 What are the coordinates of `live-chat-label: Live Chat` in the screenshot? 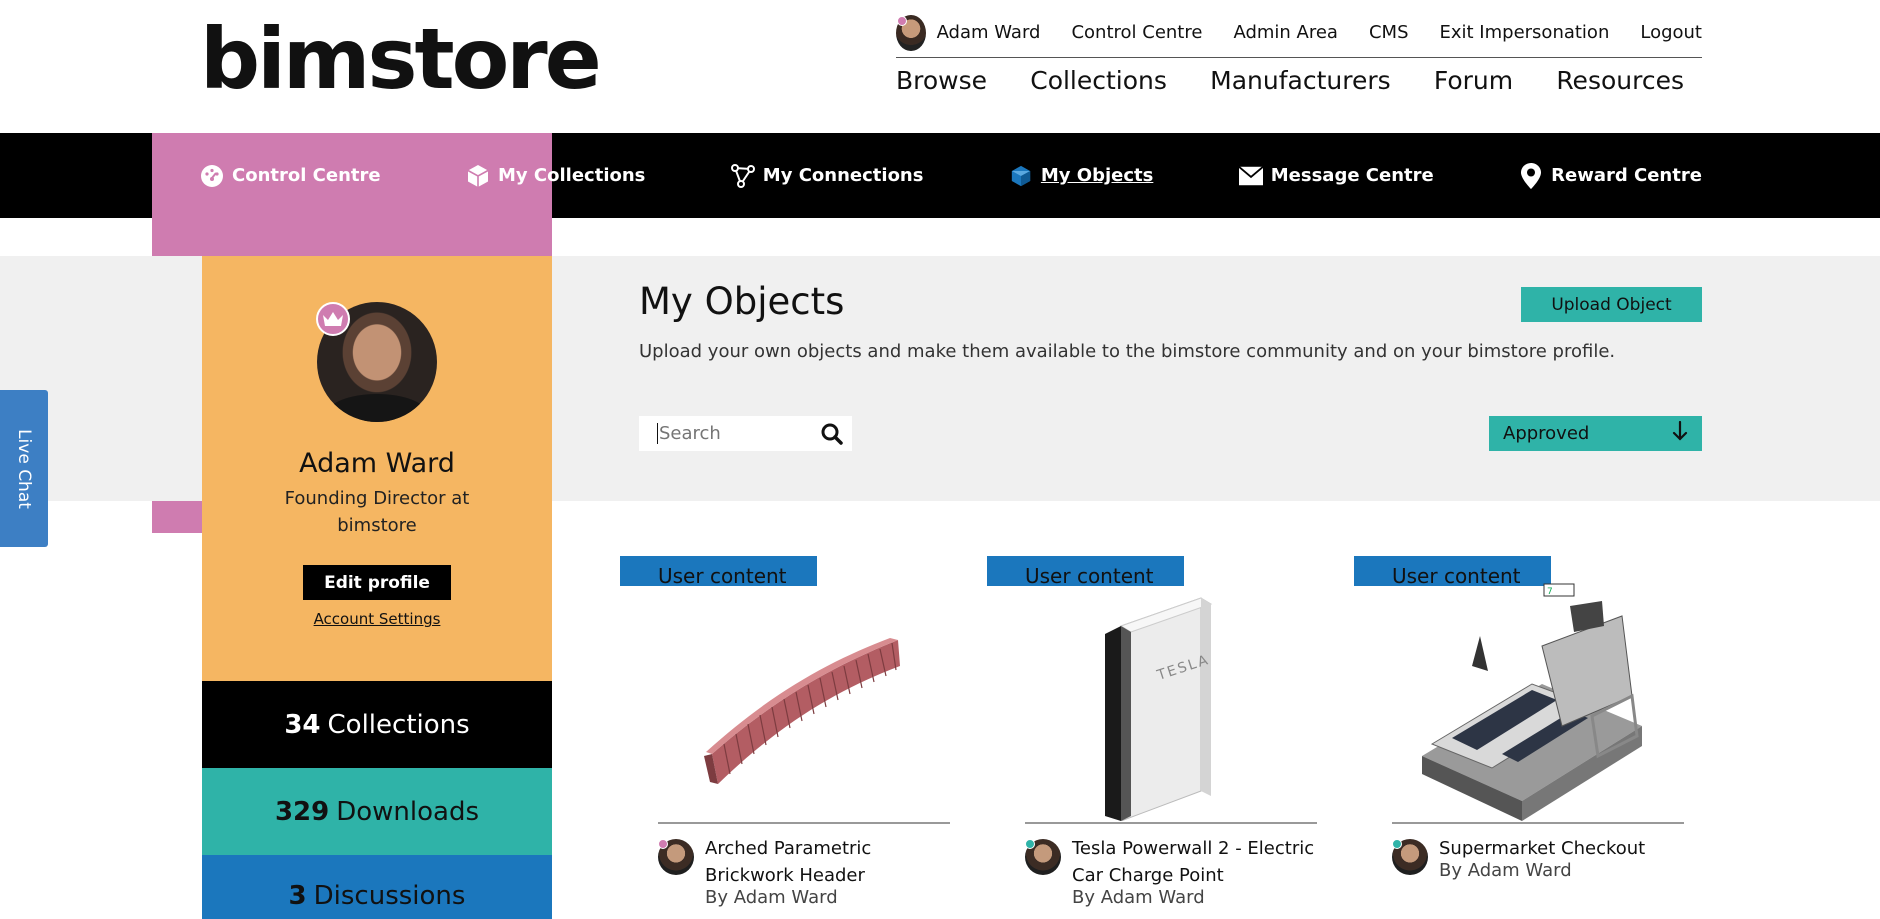 It's located at (24, 468).